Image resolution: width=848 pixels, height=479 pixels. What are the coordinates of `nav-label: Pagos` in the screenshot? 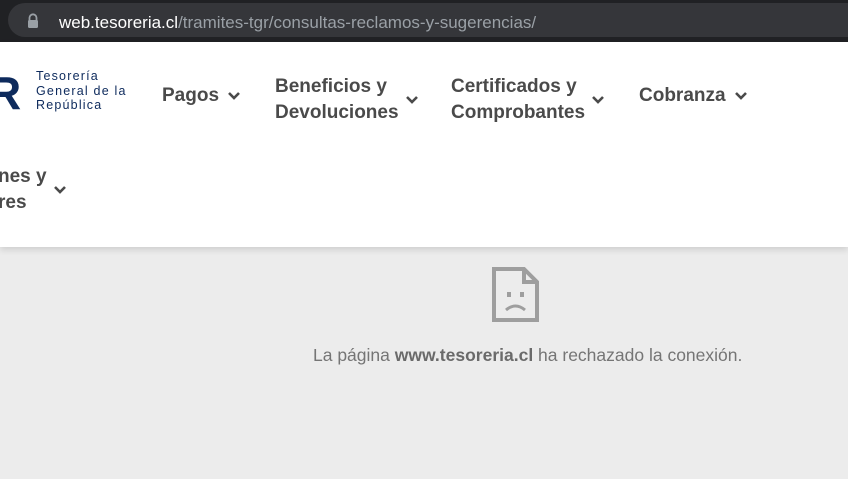 It's located at (191, 95).